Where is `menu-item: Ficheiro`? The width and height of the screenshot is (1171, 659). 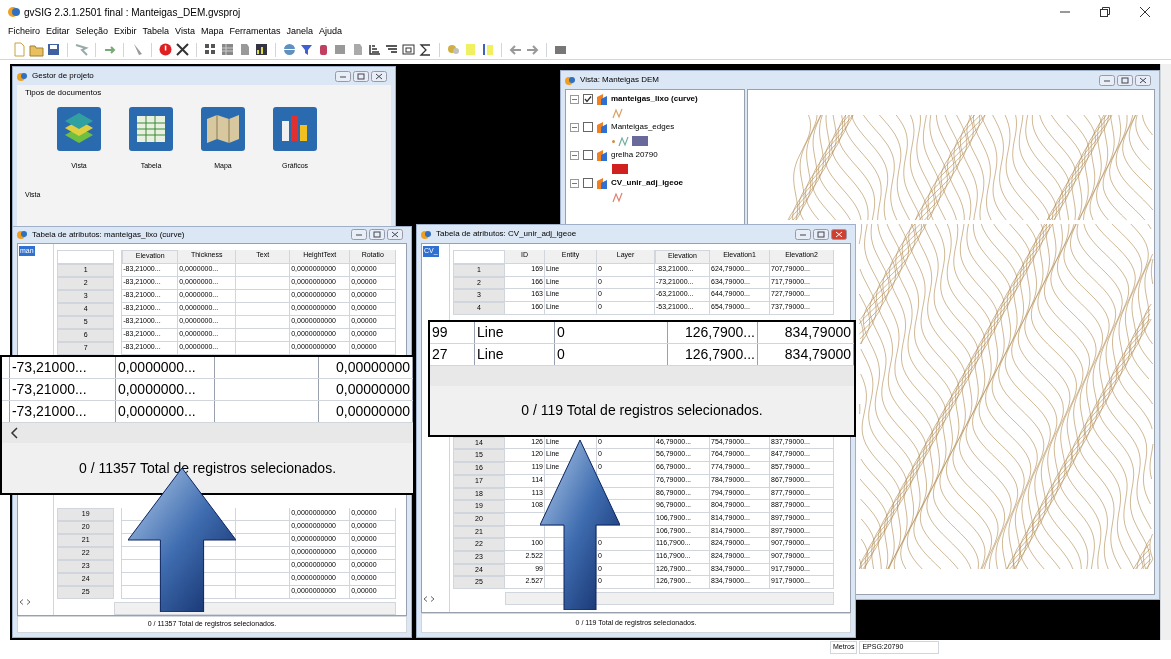
menu-item: Ficheiro is located at coordinates (24, 32).